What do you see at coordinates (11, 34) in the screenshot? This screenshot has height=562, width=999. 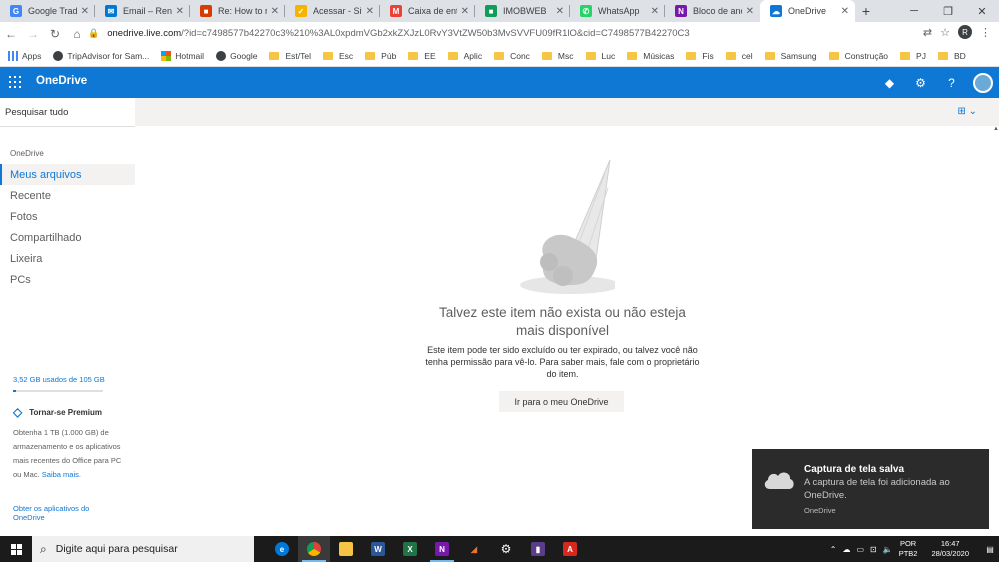 I see `back-icon: ←` at bounding box center [11, 34].